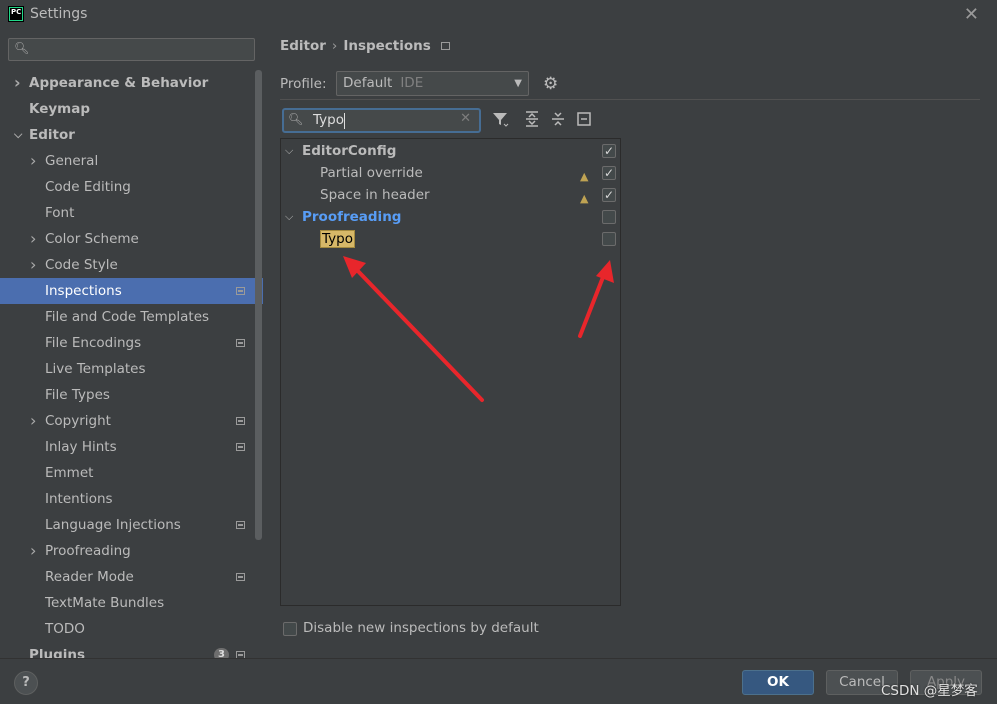 The width and height of the screenshot is (997, 704). What do you see at coordinates (81, 447) in the screenshot?
I see `sidebar-item-label: Inlay Hints` at bounding box center [81, 447].